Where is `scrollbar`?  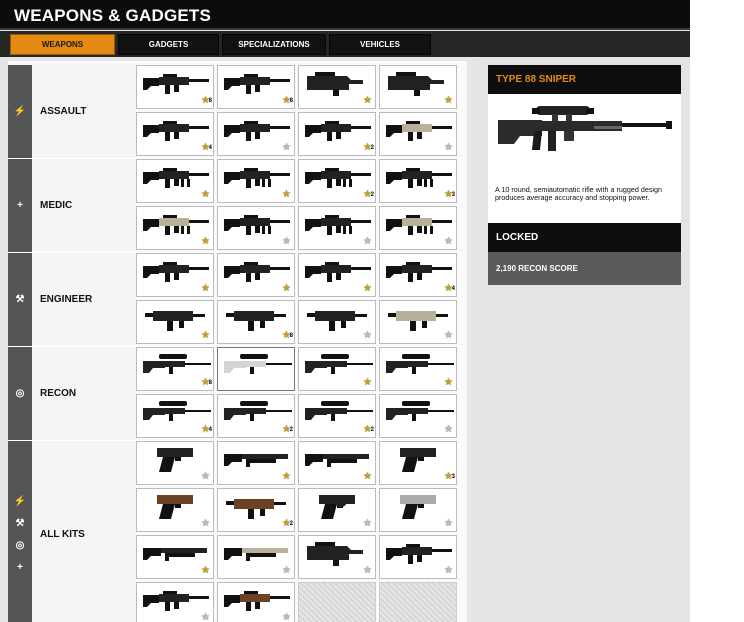
scrollbar is located at coordinates (470, 341).